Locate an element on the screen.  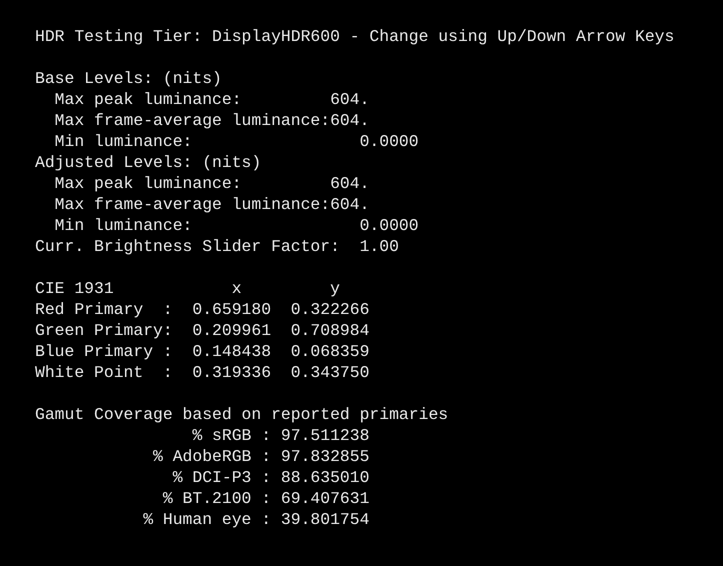
gamut-value: 39.801754 is located at coordinates (325, 519).